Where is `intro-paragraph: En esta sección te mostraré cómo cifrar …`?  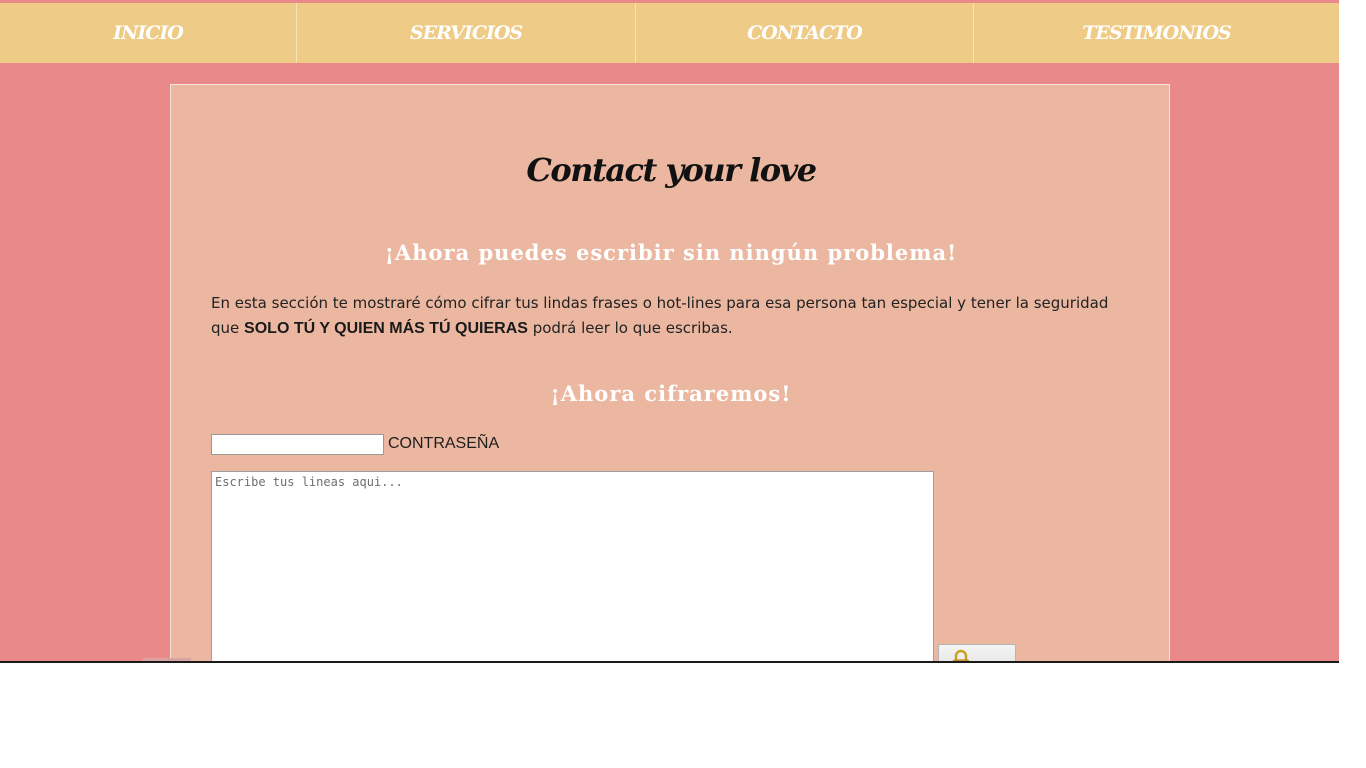 intro-paragraph: En esta sección te mostraré cómo cifrar … is located at coordinates (671, 316).